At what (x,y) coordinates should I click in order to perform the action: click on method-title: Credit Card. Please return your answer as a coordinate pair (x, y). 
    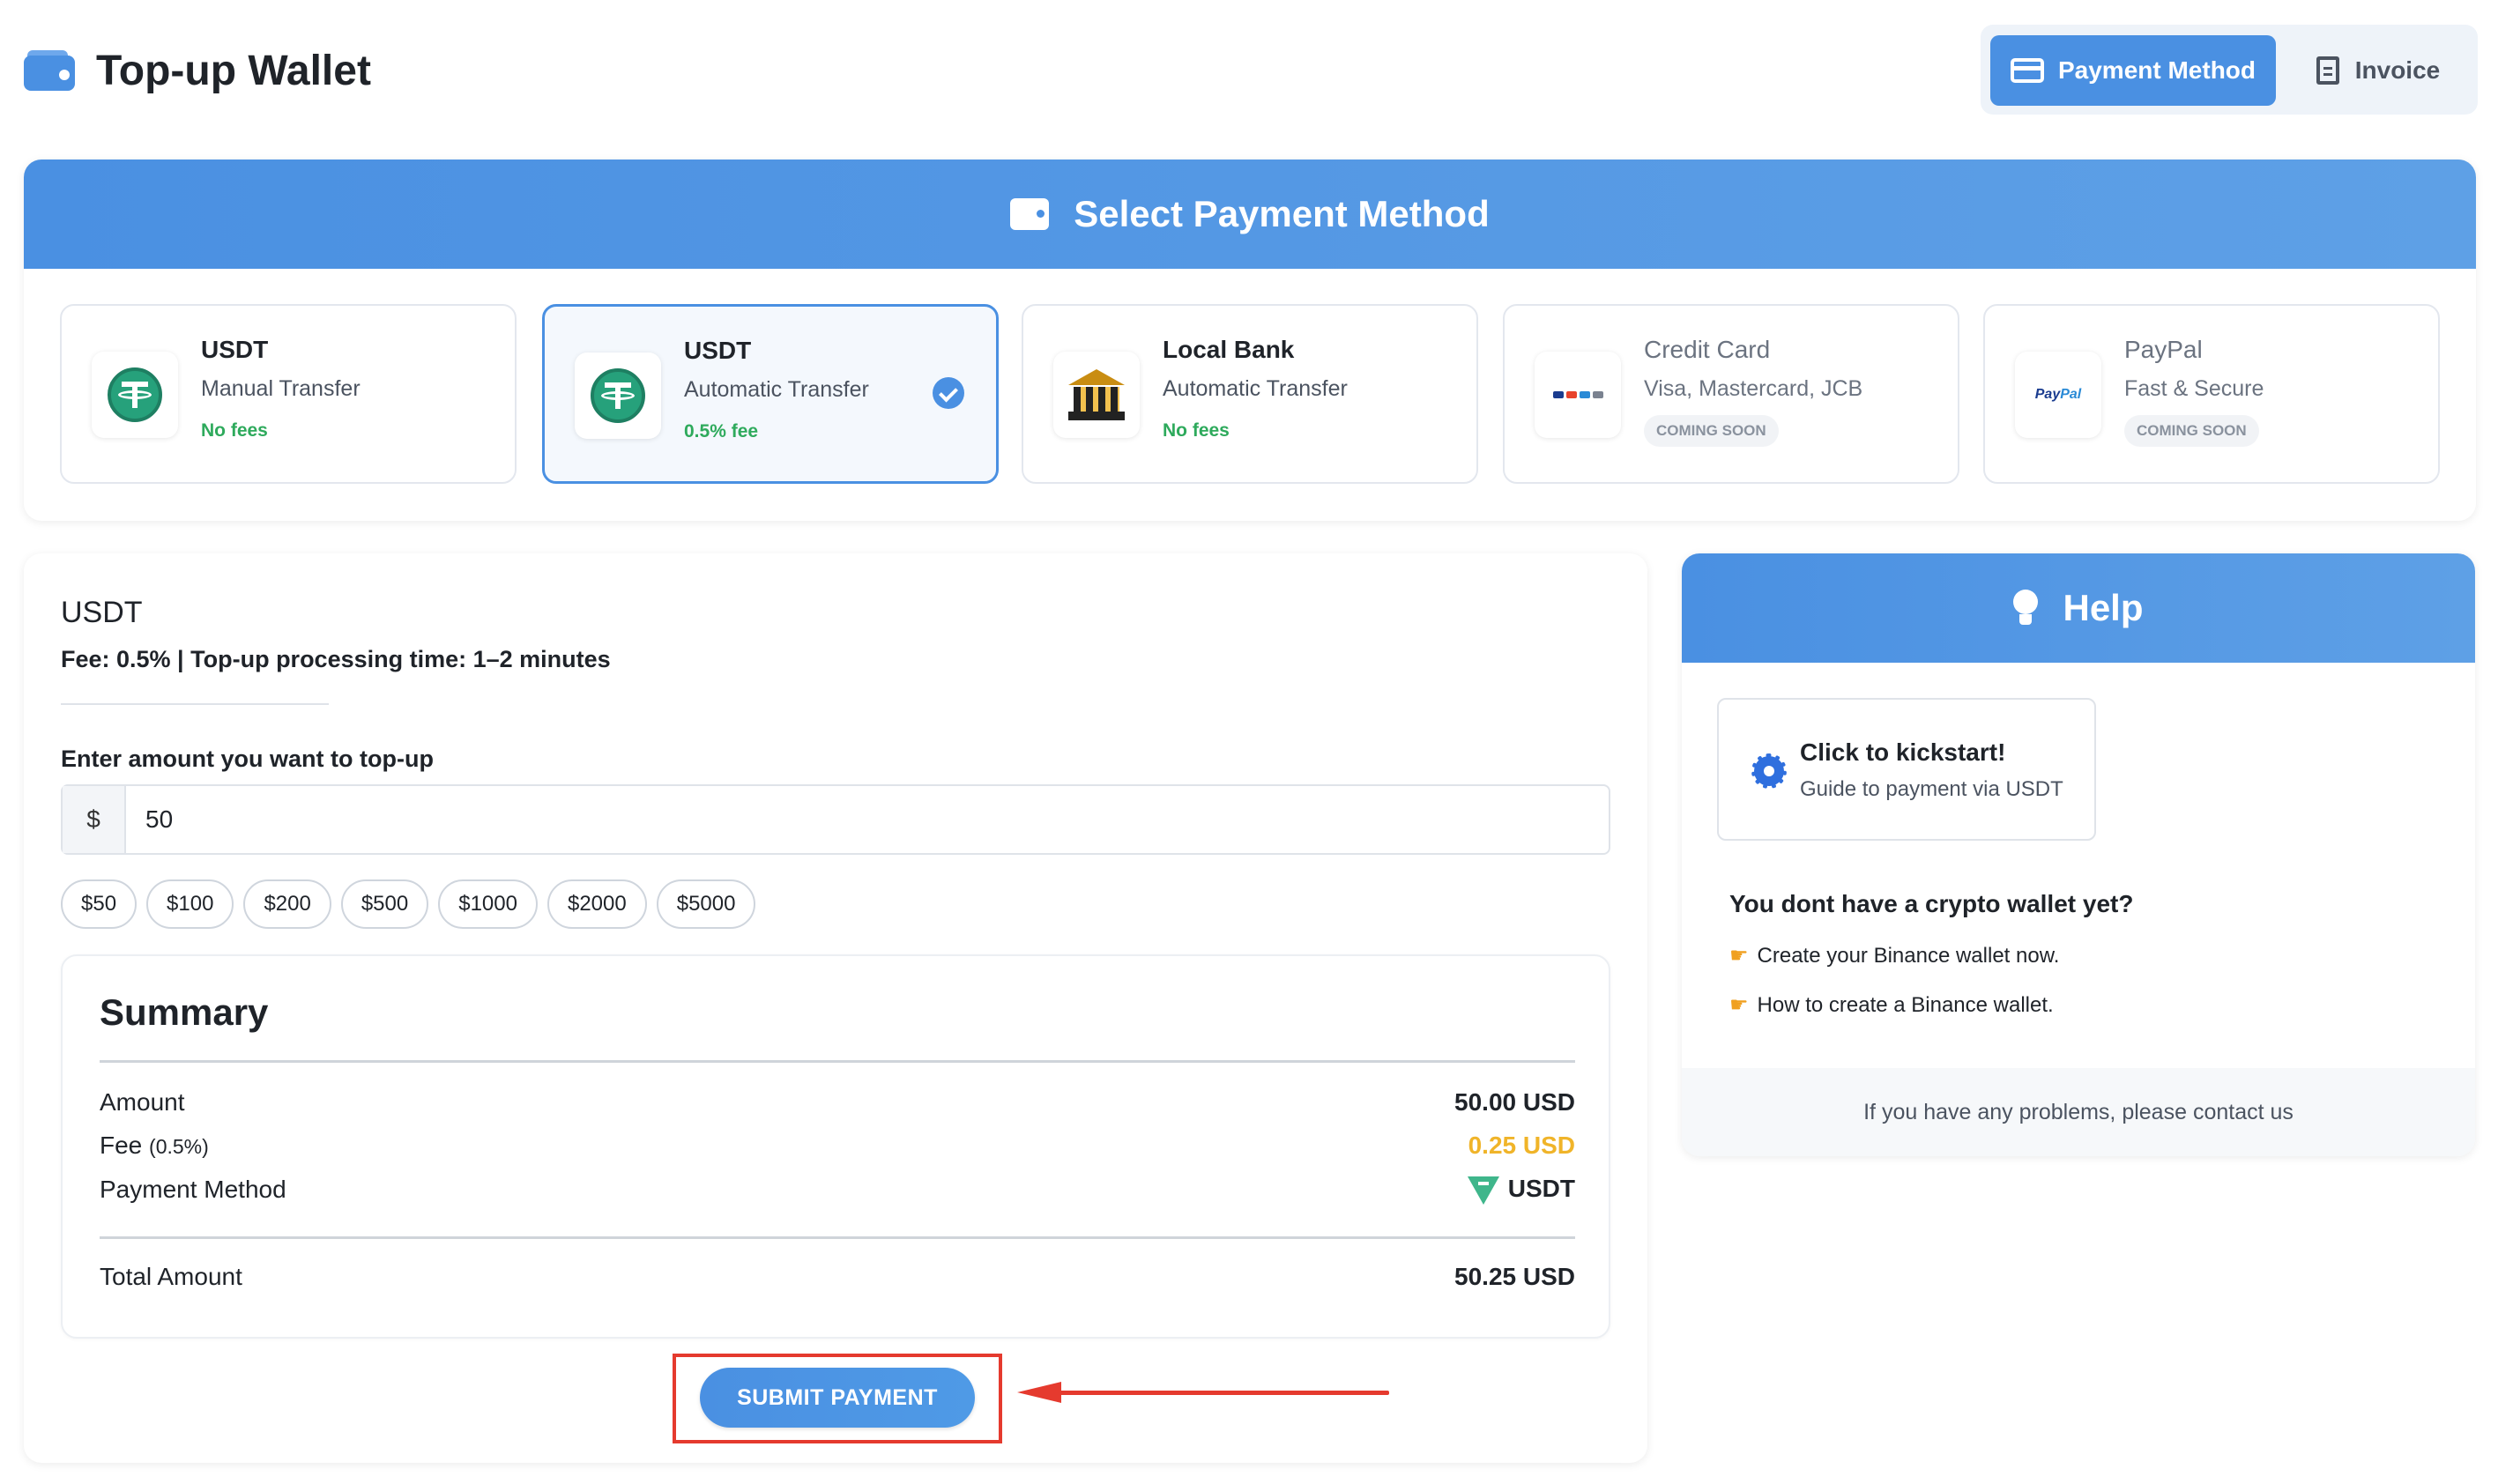
    Looking at the image, I should click on (1708, 349).